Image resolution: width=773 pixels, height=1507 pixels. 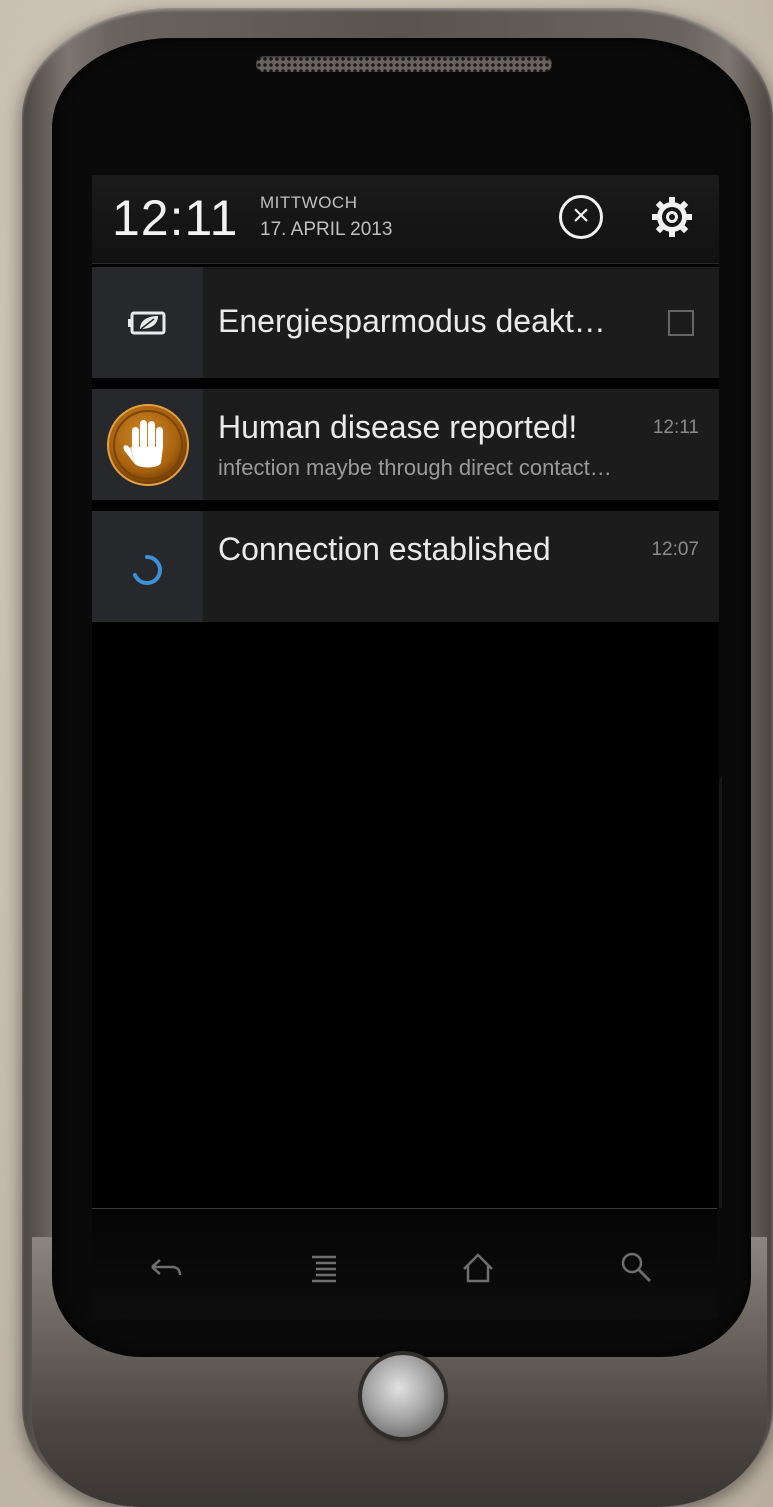 I want to click on back-icon, so click(x=166, y=1267).